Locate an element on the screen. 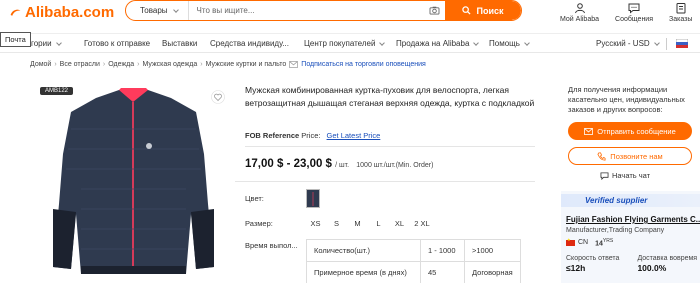  my-alibaba-link: Мой Alibaba is located at coordinates (579, 12).